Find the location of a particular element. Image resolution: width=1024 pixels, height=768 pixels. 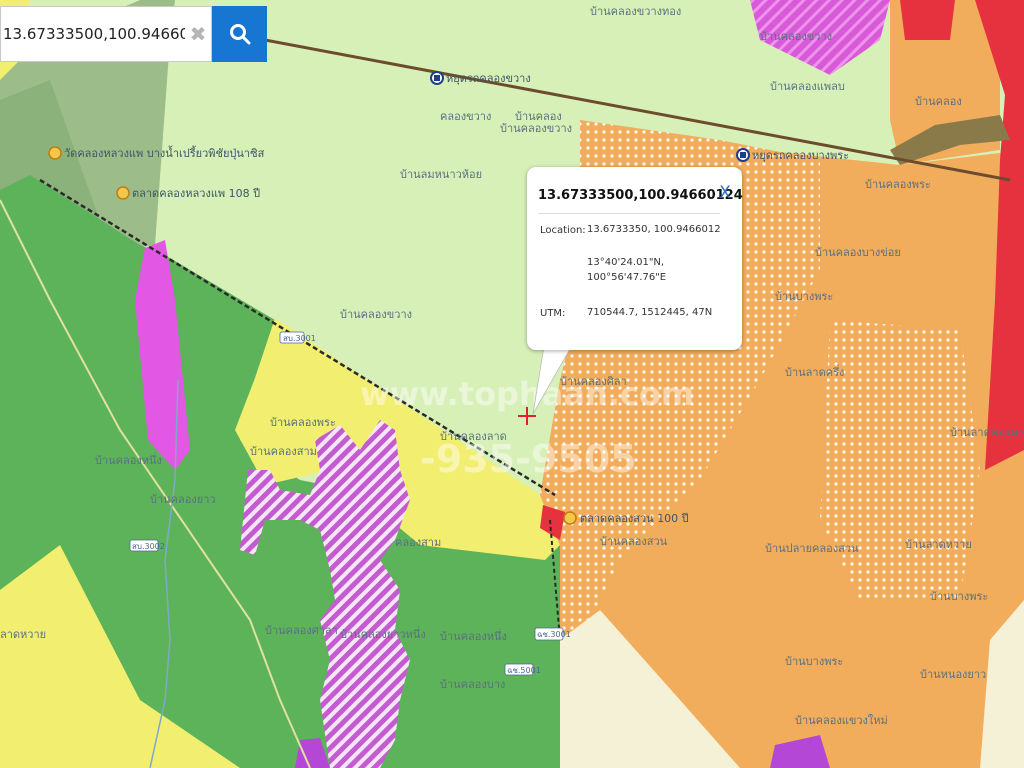

poi-label: ตลาดคลองสวน 100 ปี is located at coordinates (634, 518).